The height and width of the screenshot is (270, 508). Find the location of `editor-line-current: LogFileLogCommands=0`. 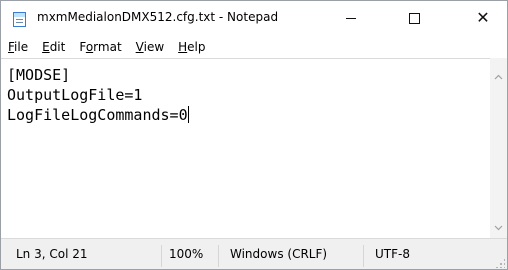

editor-line-current: LogFileLogCommands=0 is located at coordinates (98, 115).